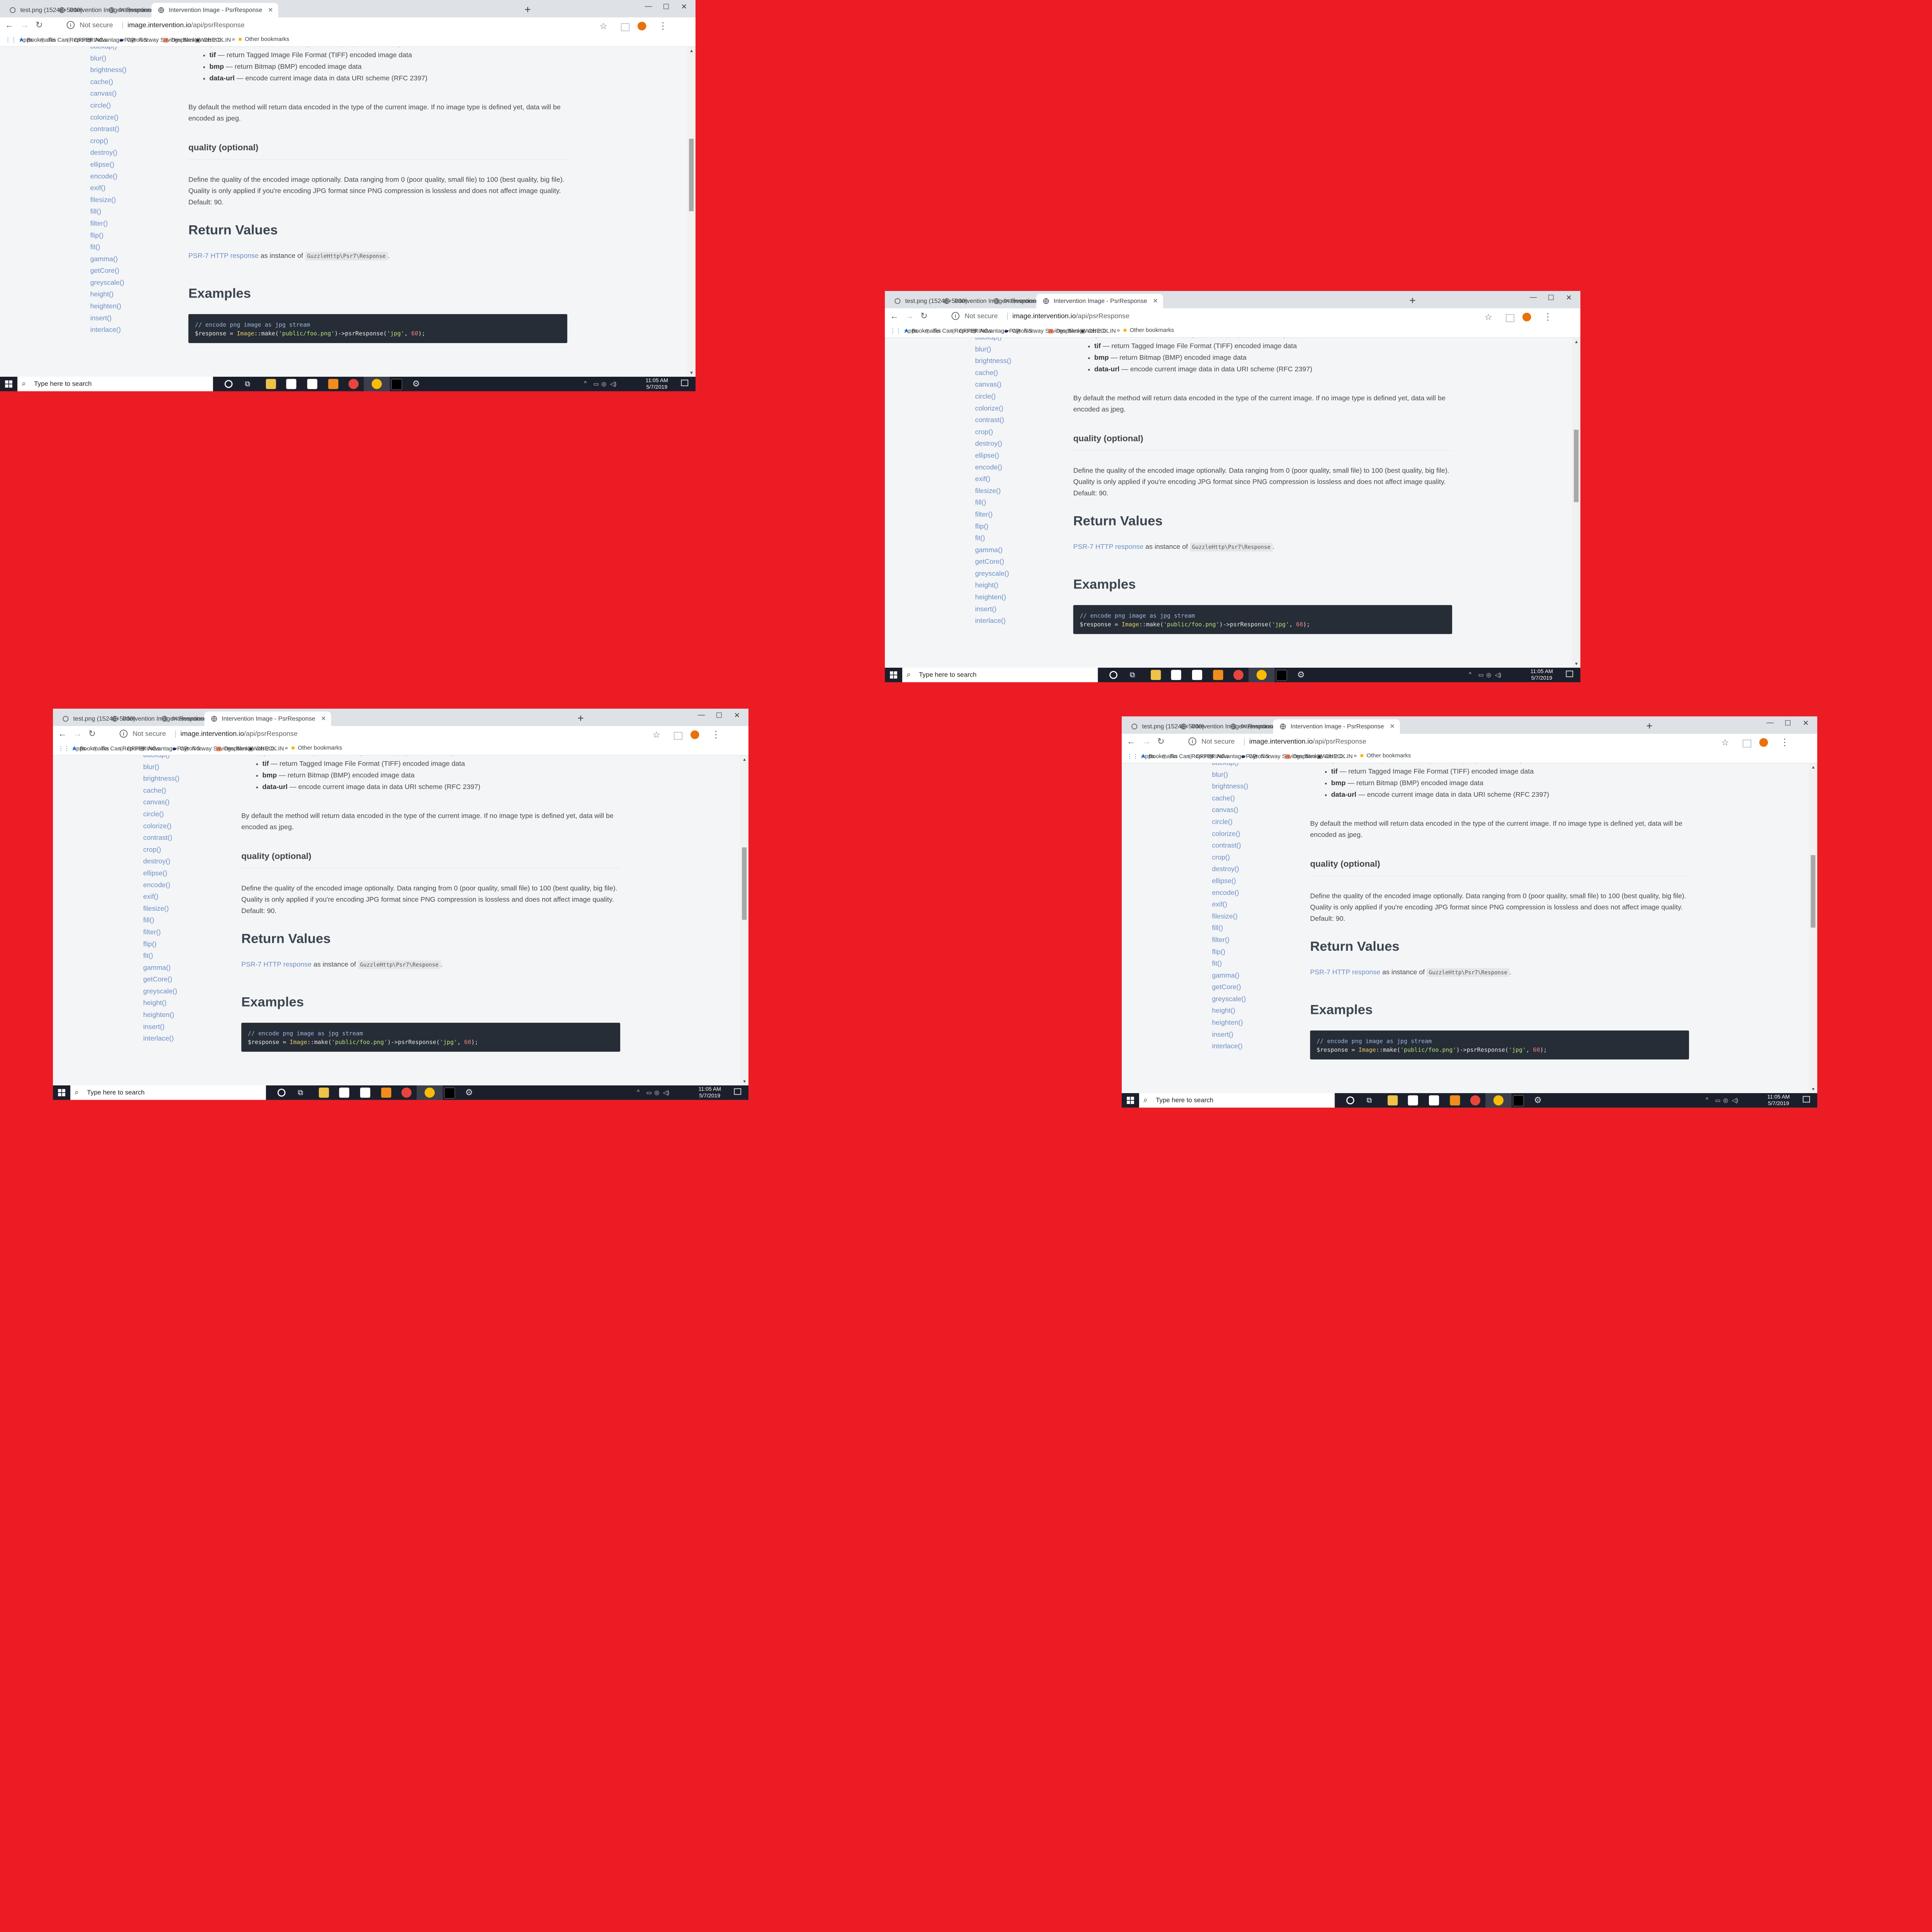  I want to click on sidebar-method-link: heighten(), so click(993, 598).